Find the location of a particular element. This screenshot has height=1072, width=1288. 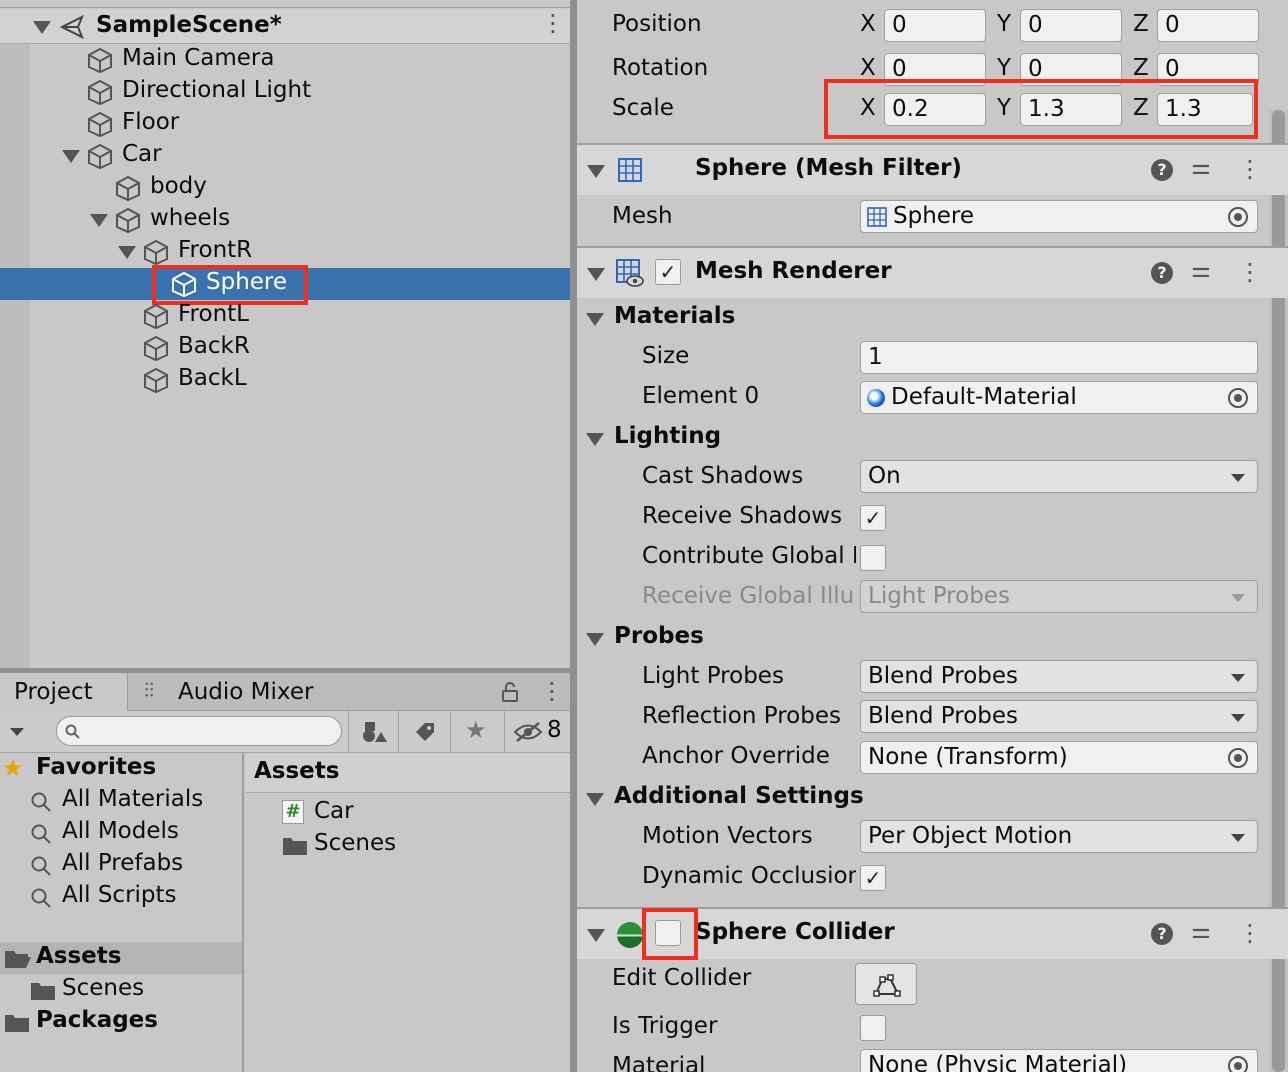

expand-wheels-arrow is located at coordinates (99, 220).